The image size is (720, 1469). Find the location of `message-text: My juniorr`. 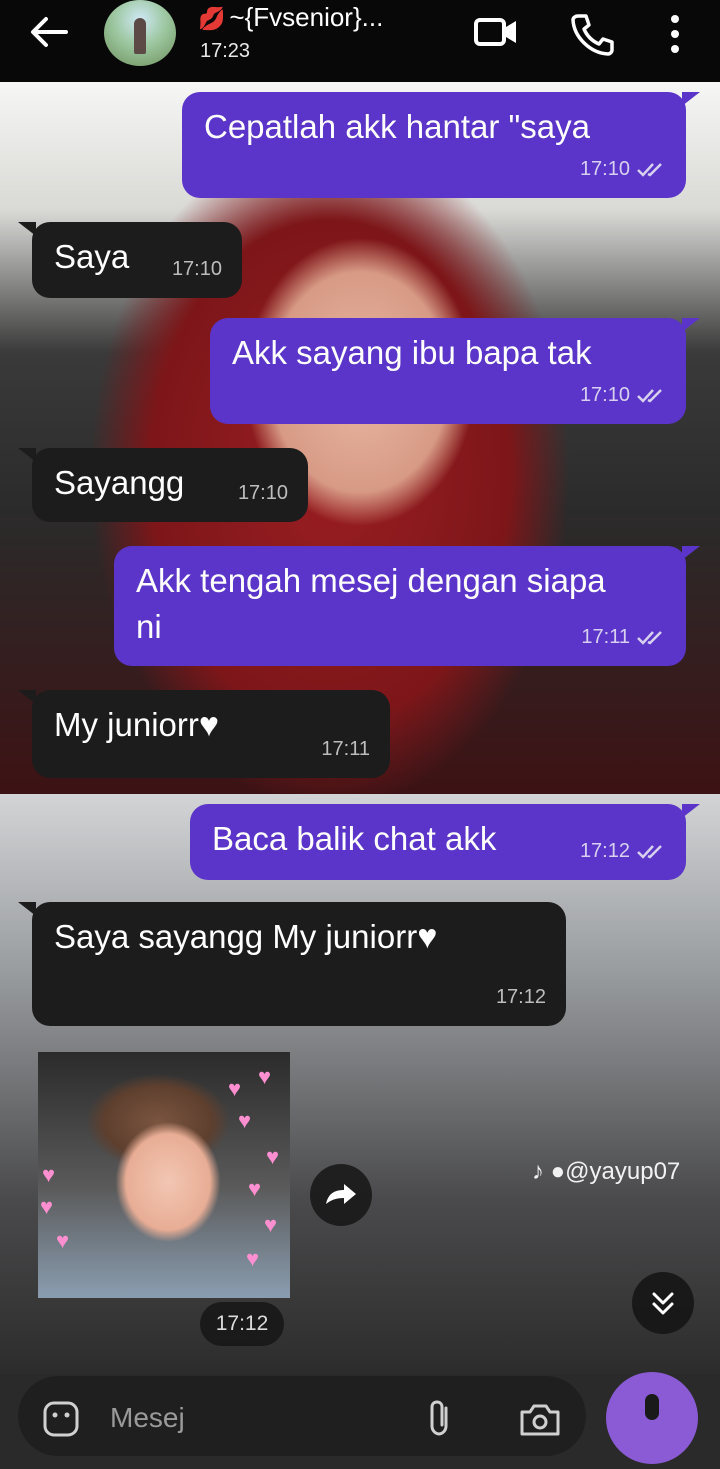

message-text: My juniorr is located at coordinates (126, 724).